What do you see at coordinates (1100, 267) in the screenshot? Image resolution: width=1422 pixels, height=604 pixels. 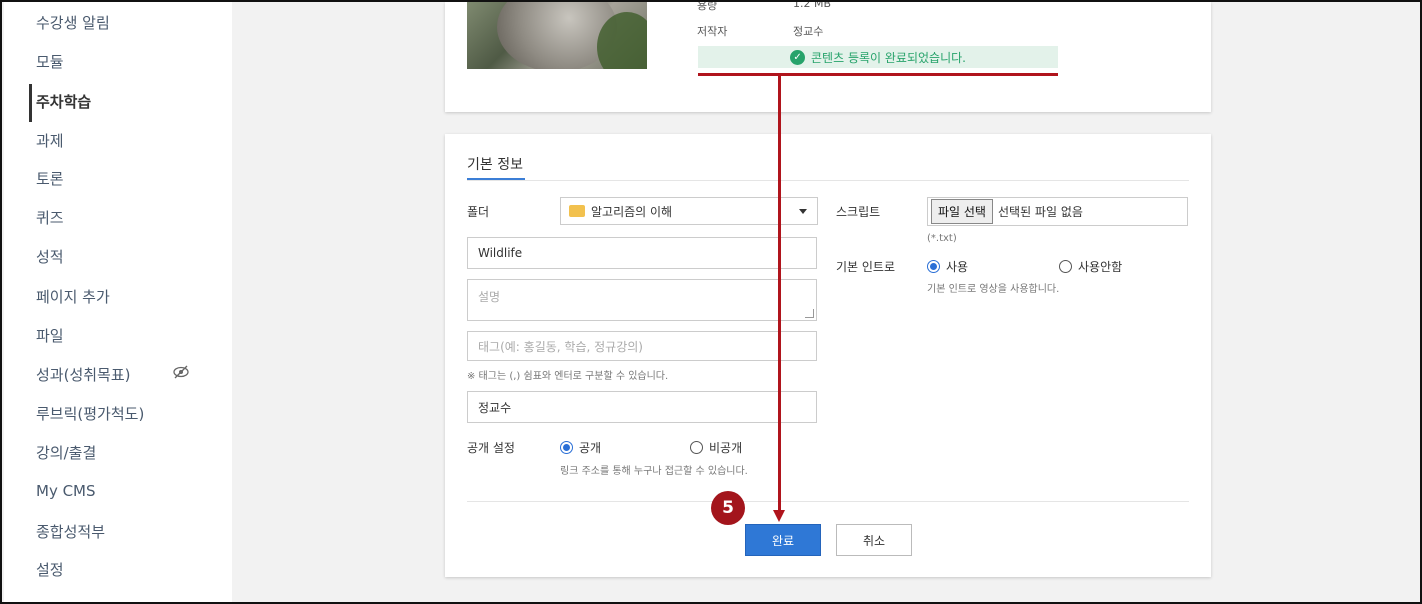 I see `intro-nouse-label: 사용안함` at bounding box center [1100, 267].